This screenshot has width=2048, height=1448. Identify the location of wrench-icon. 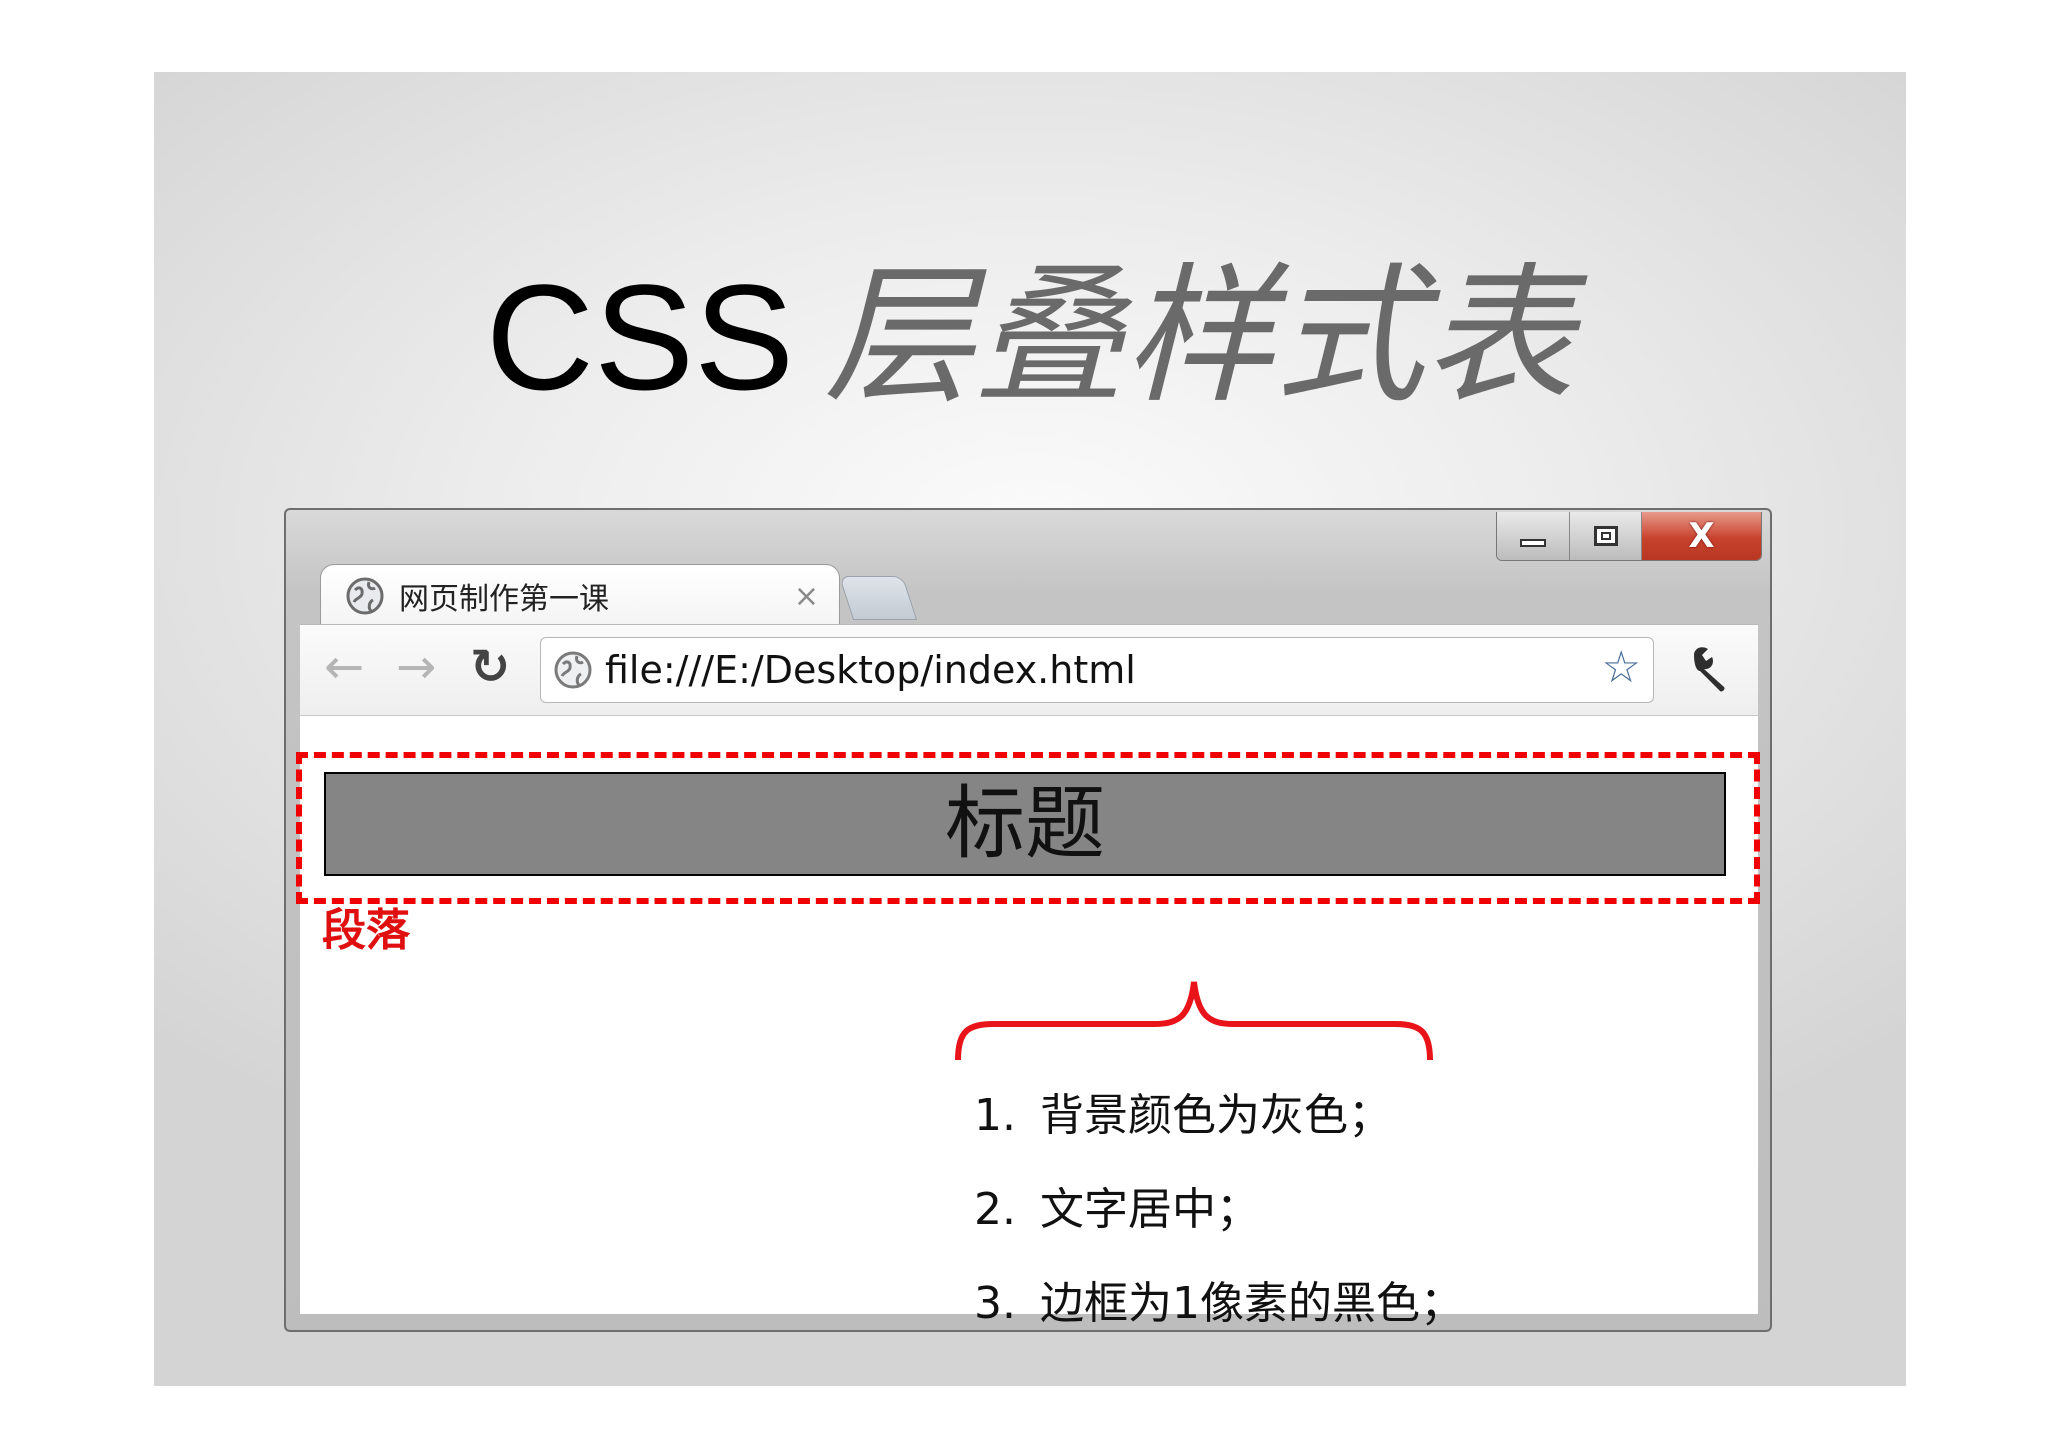
(1711, 668).